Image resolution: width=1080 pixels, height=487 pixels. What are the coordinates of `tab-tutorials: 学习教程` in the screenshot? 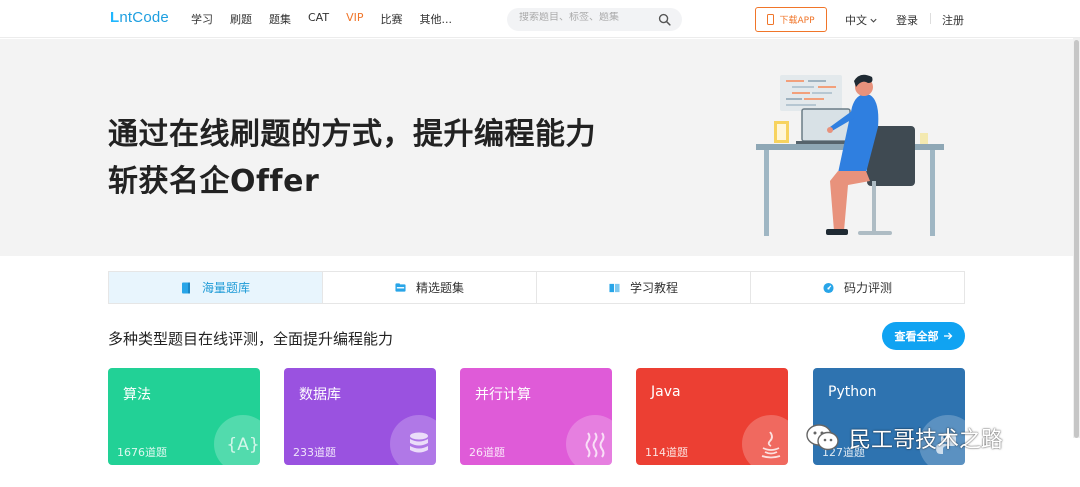 It's located at (644, 287).